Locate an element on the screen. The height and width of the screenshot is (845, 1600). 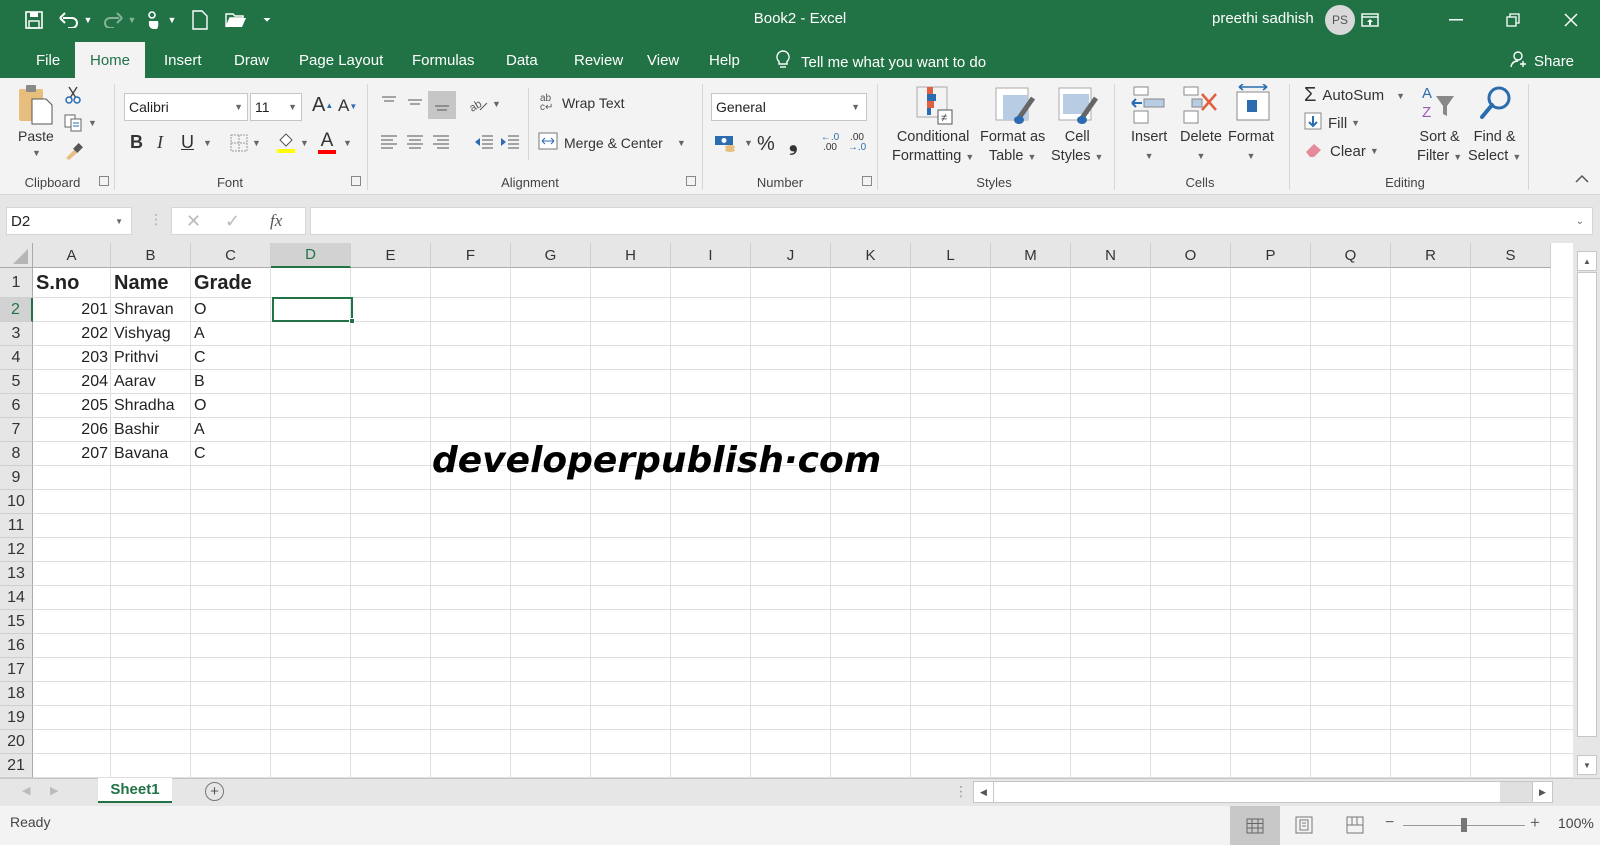
page-layout-view-icon is located at coordinates (1304, 827).